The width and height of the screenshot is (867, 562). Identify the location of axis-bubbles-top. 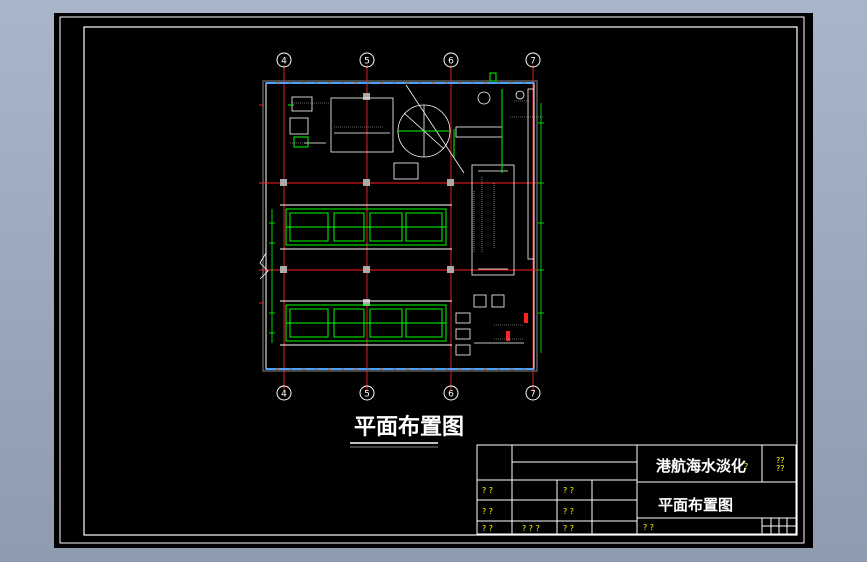
(408, 60).